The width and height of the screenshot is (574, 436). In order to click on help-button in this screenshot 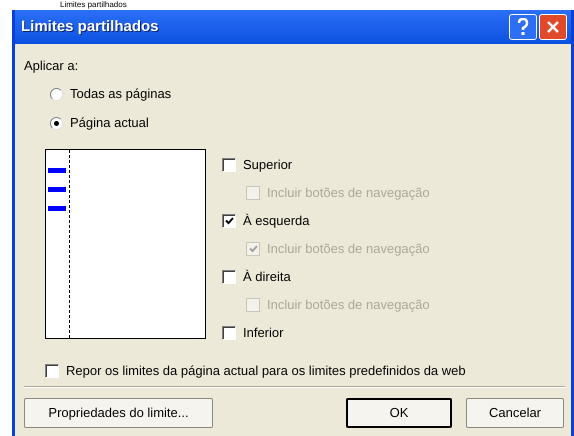, I will do `click(523, 27)`.